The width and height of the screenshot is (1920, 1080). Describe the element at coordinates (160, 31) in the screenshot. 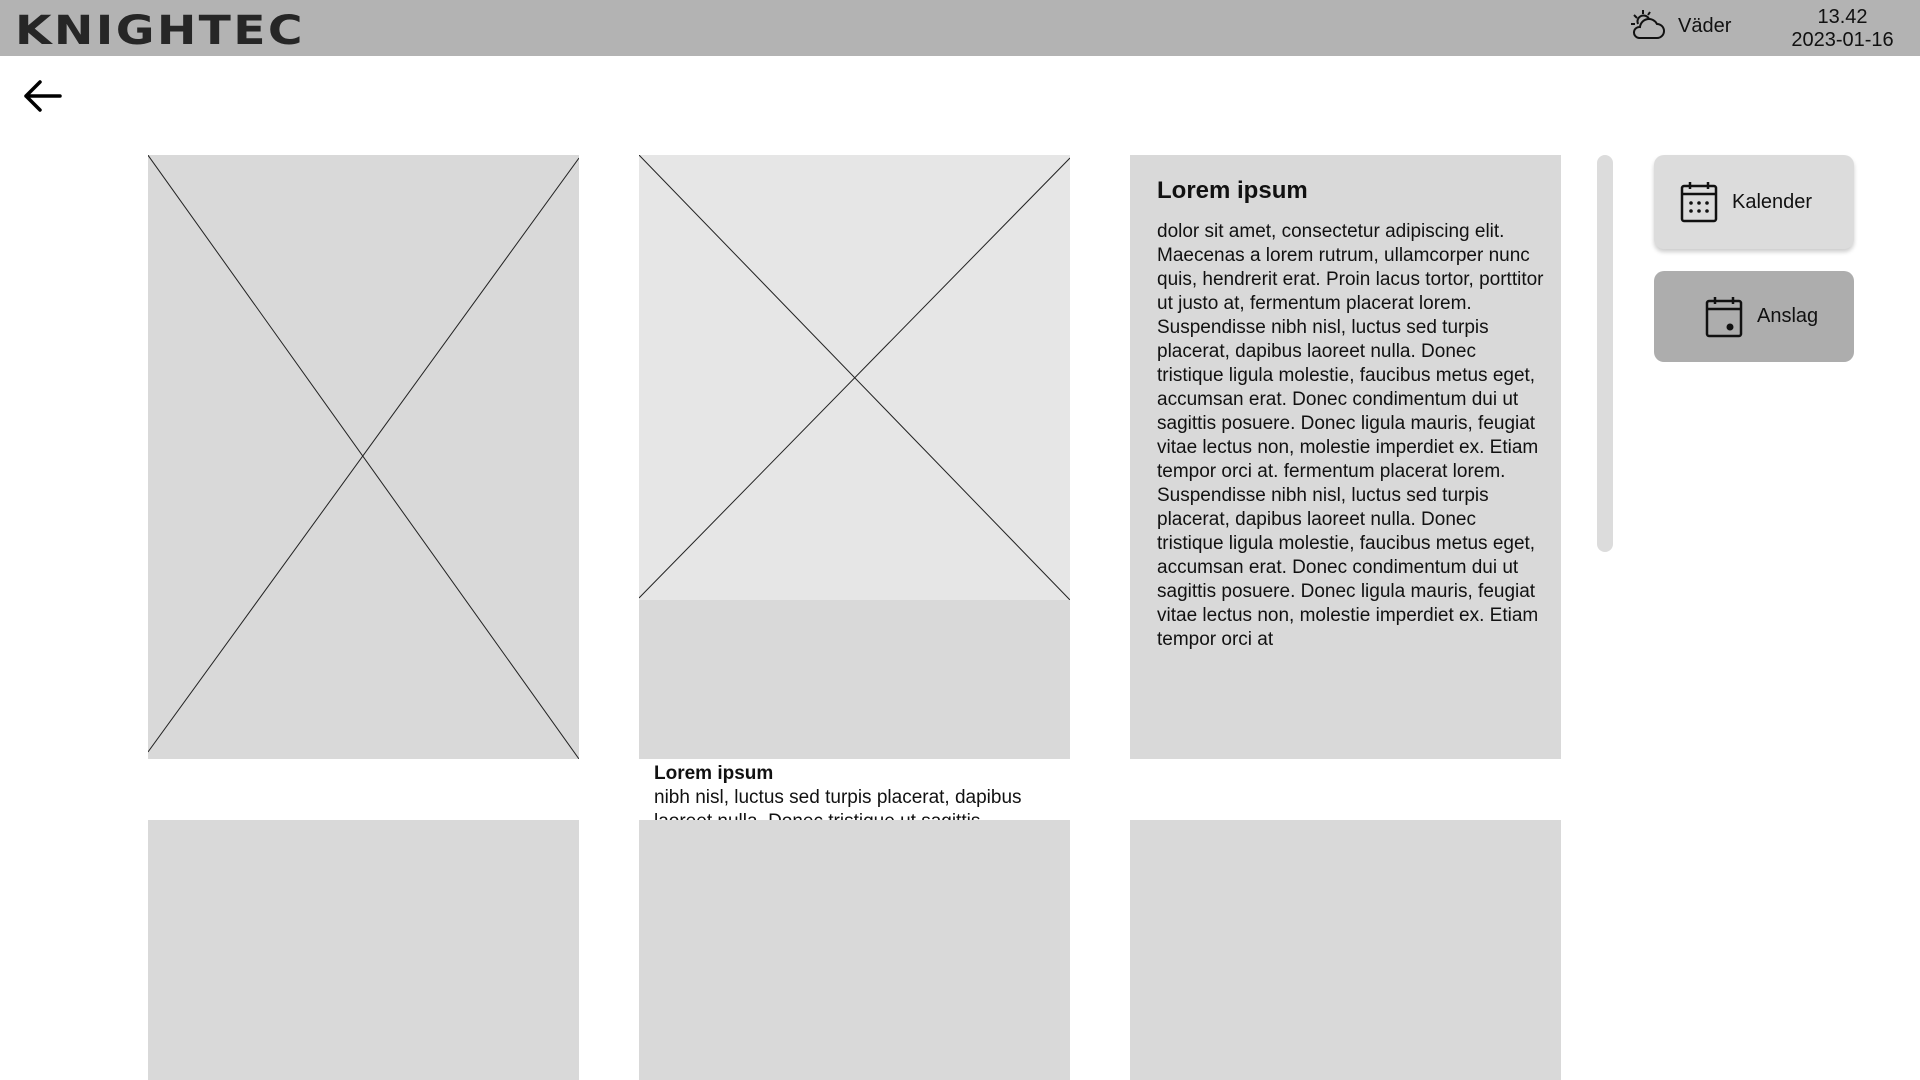

I see `knightec-logo: KNIGHTEC` at that location.